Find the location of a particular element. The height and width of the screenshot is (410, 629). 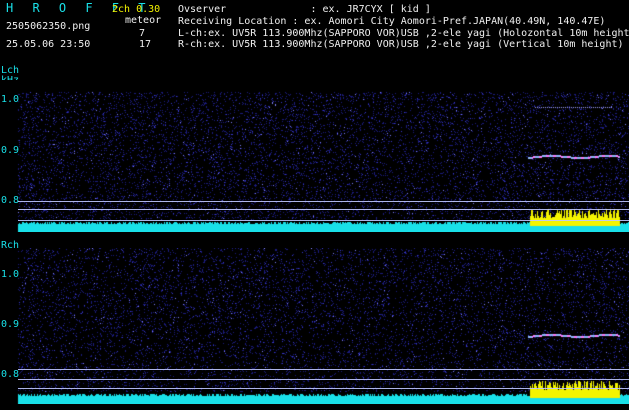

rch-y-tick-1.0: 1.0 is located at coordinates (10, 274).